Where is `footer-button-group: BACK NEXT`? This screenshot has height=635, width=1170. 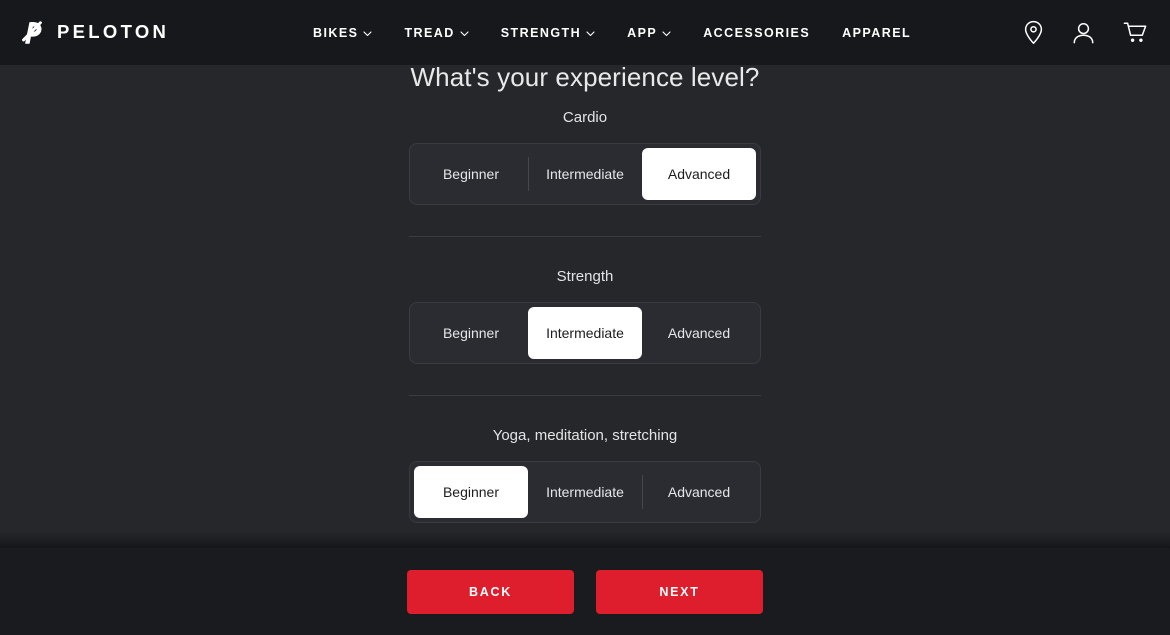 footer-button-group: BACK NEXT is located at coordinates (585, 592).